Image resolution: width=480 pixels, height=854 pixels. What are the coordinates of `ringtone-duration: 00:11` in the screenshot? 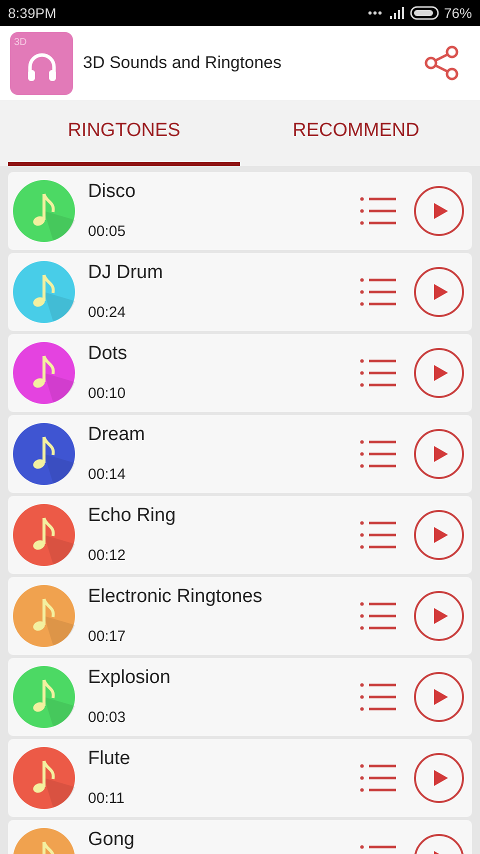 It's located at (107, 799).